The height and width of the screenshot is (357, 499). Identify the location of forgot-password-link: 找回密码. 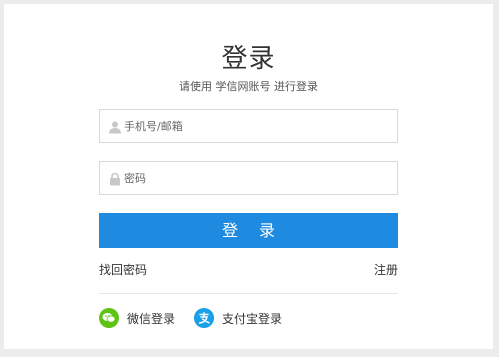
(123, 269).